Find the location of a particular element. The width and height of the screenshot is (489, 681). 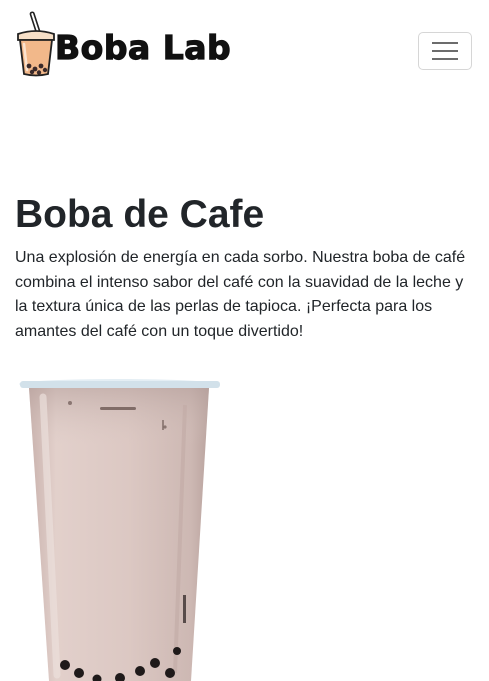

menu-toggle-button is located at coordinates (445, 51).